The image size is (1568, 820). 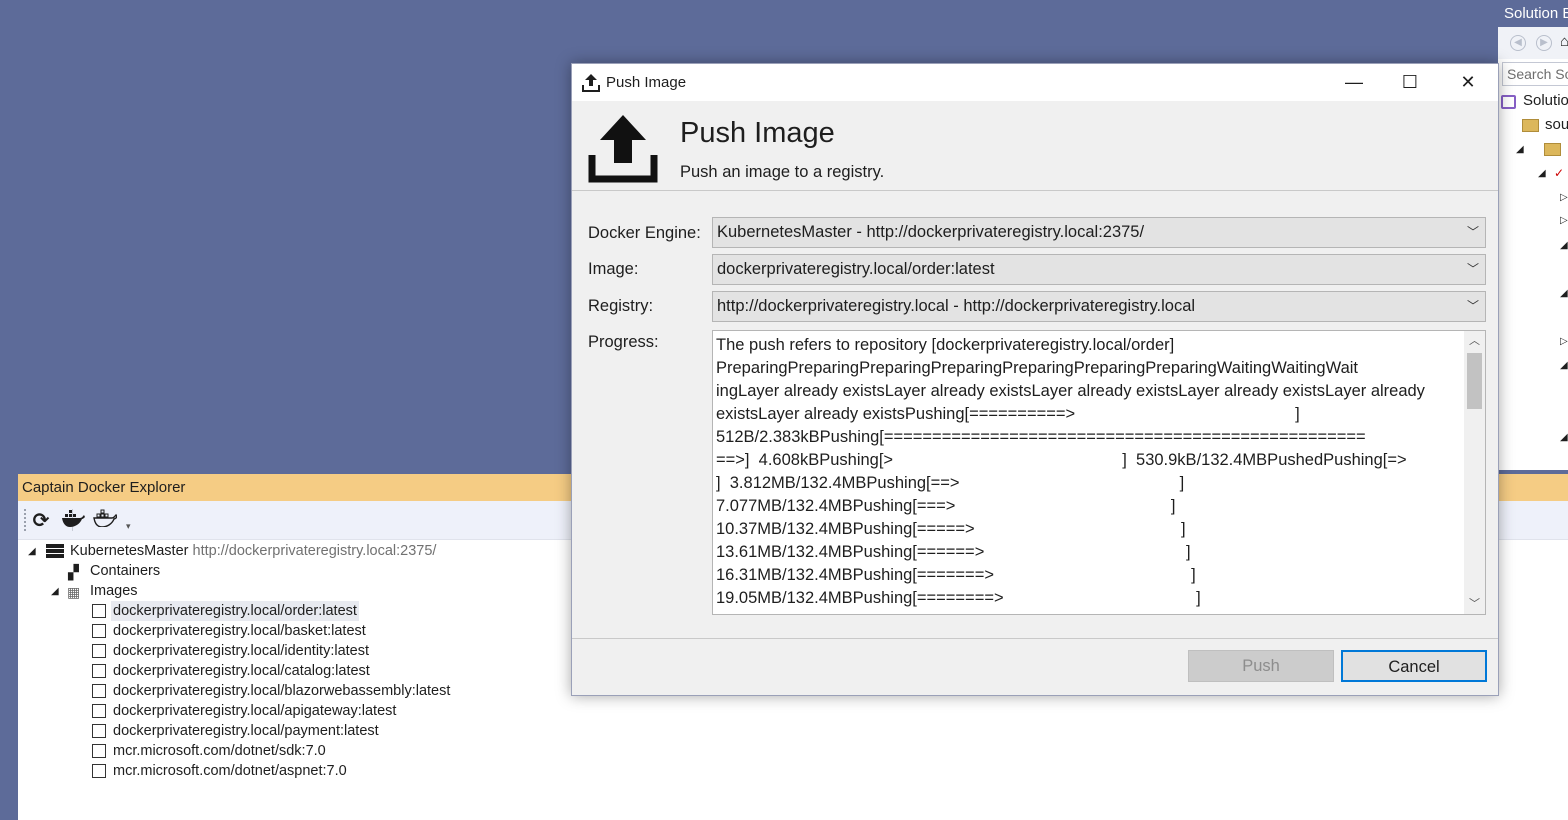 What do you see at coordinates (73, 521) in the screenshot?
I see `docker-connect-icon` at bounding box center [73, 521].